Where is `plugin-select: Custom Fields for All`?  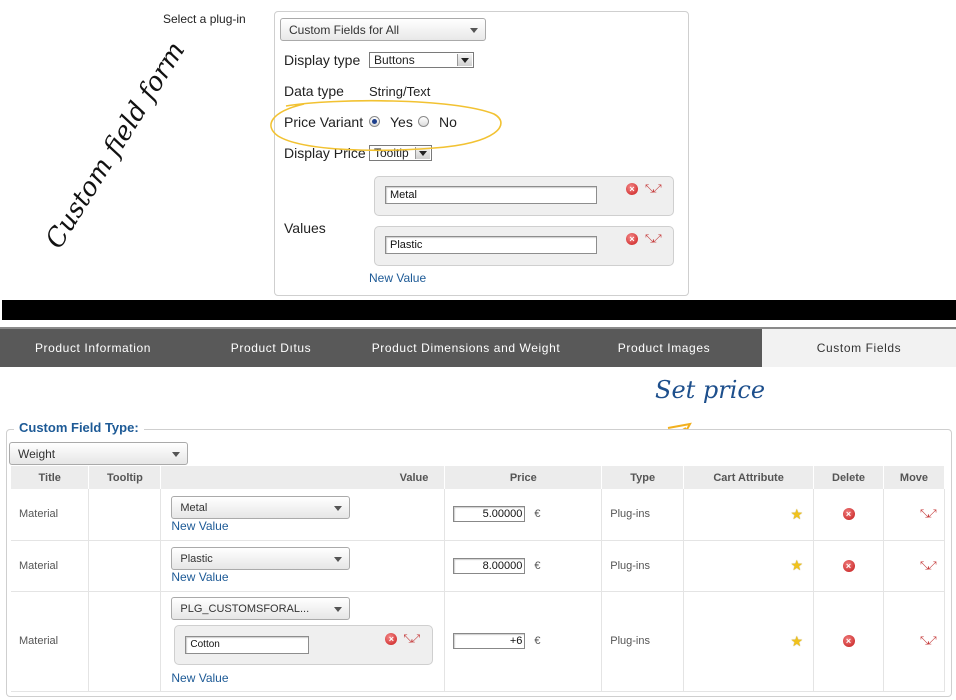
plugin-select: Custom Fields for All is located at coordinates (383, 29).